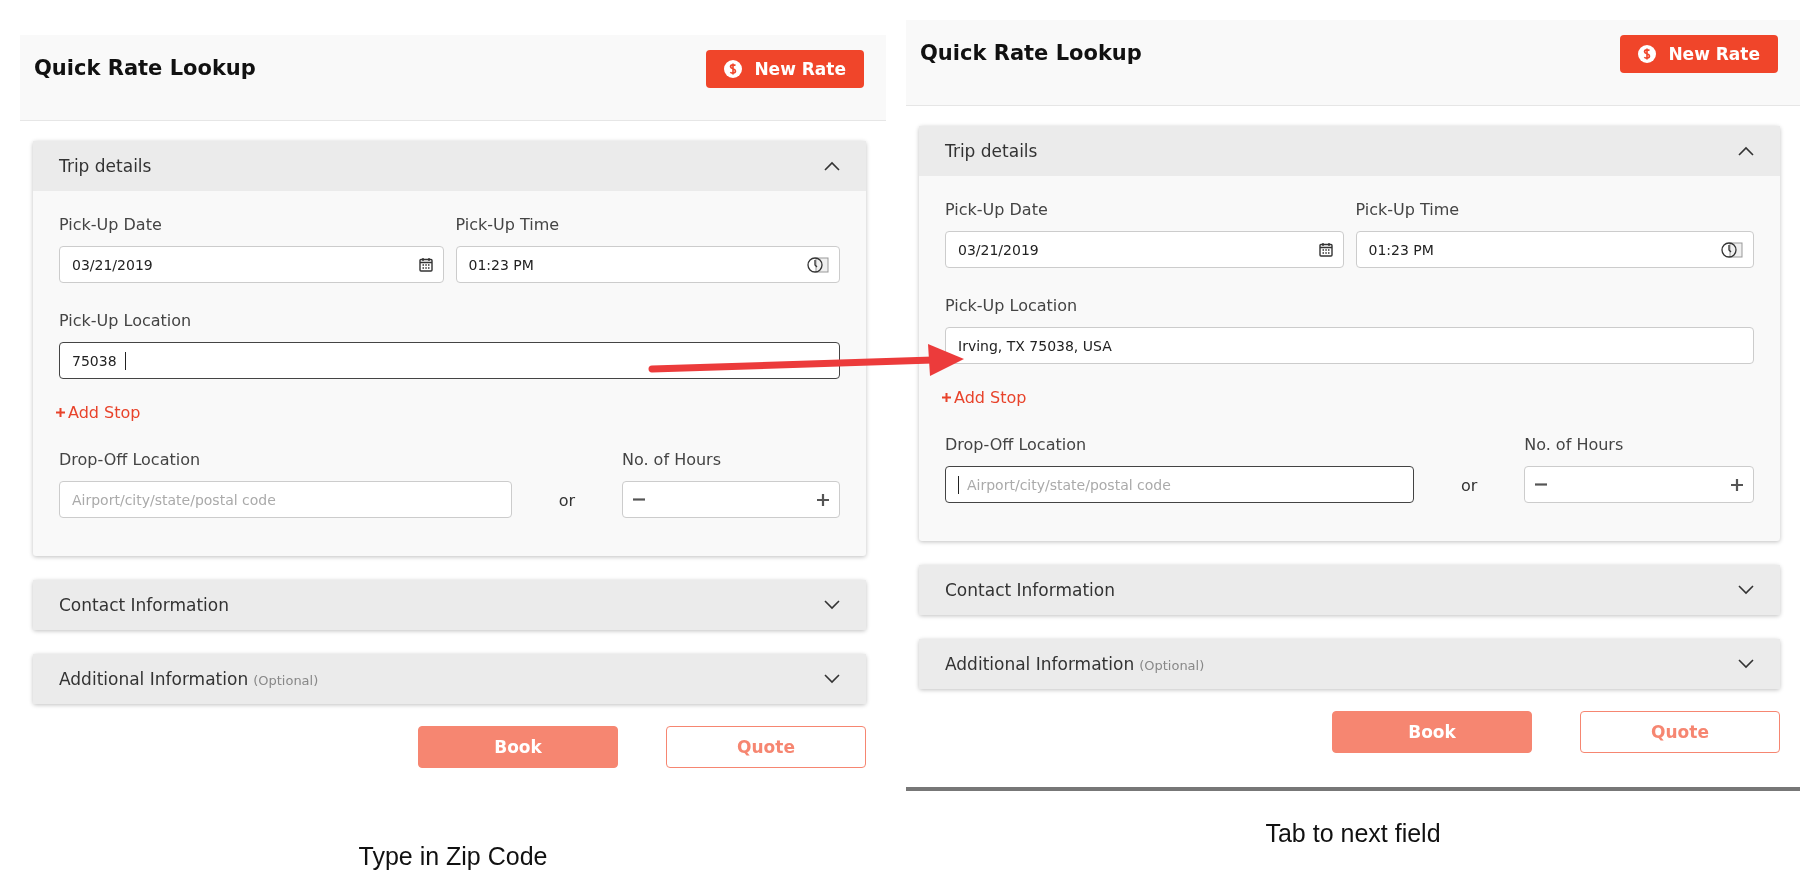  I want to click on location-field: Irving, TX 75038, USA, so click(1349, 345).